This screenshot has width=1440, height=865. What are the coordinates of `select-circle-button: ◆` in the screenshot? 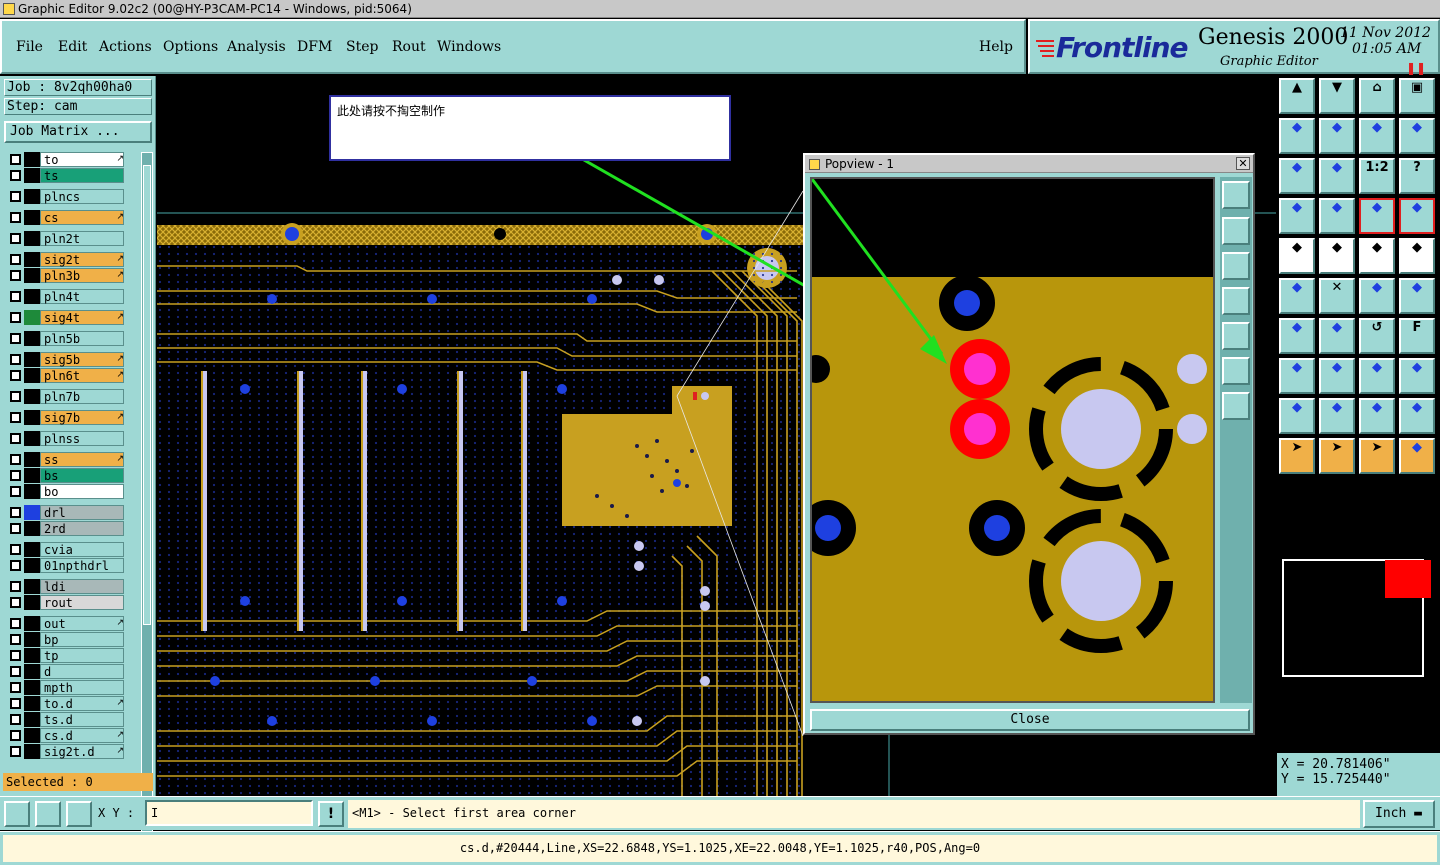 It's located at (1417, 256).